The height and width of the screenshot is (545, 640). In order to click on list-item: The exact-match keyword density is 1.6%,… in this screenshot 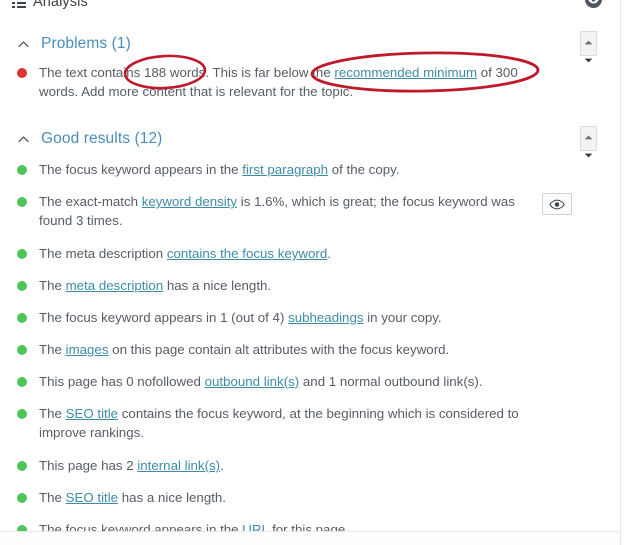, I will do `click(310, 211)`.